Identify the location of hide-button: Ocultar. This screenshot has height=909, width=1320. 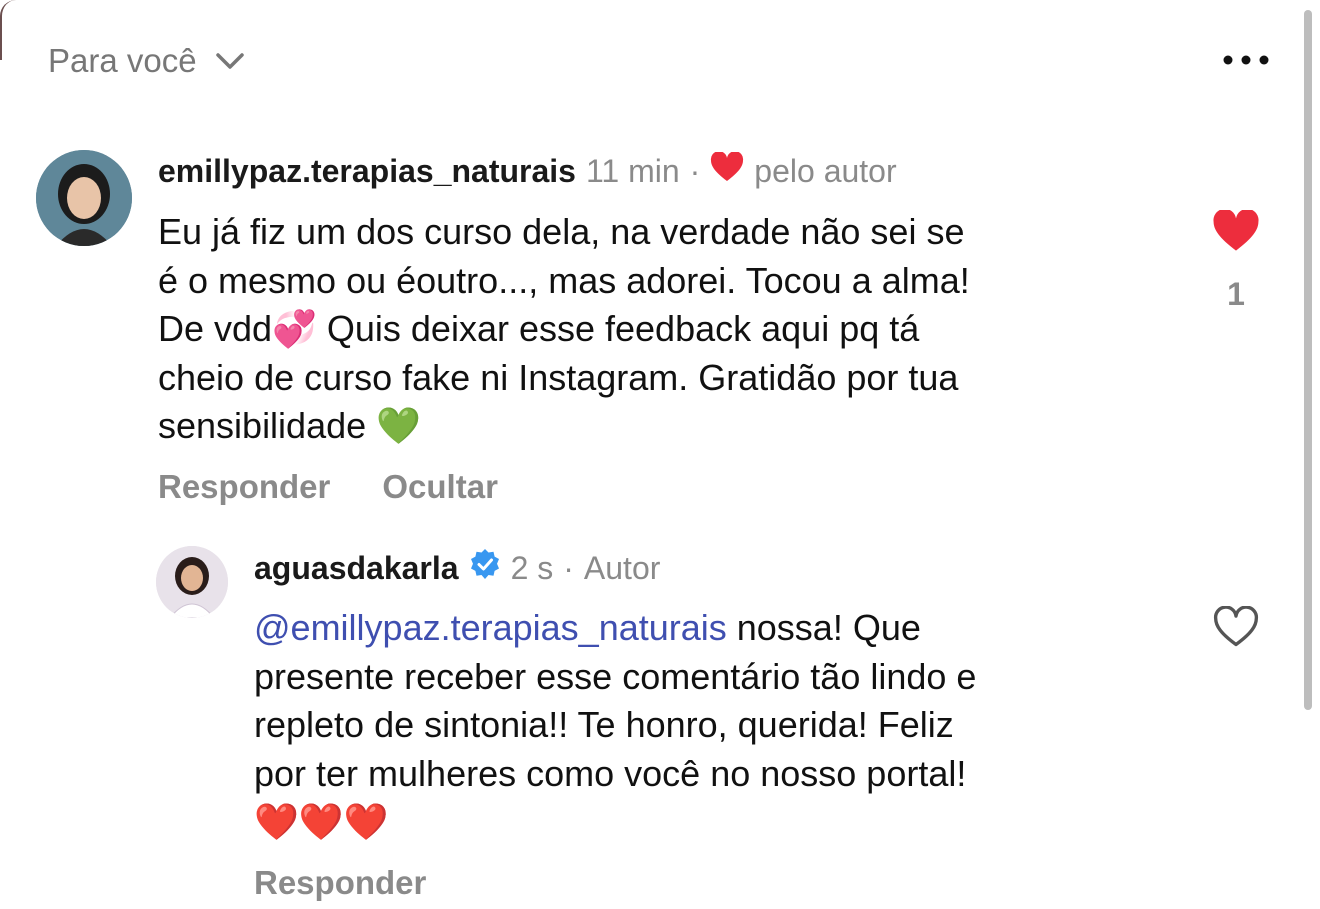
(440, 487).